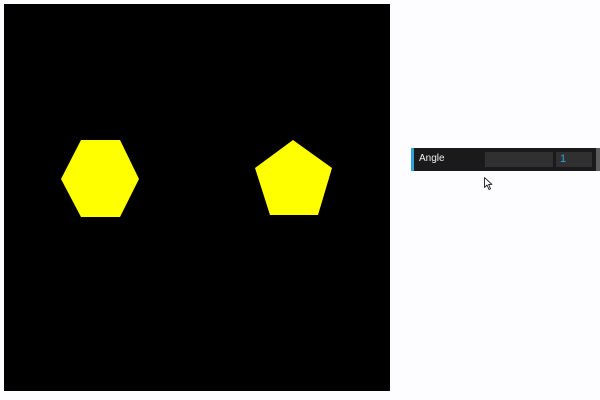 Image resolution: width=600 pixels, height=400 pixels. I want to click on angle-number-input: 1, so click(574, 159).